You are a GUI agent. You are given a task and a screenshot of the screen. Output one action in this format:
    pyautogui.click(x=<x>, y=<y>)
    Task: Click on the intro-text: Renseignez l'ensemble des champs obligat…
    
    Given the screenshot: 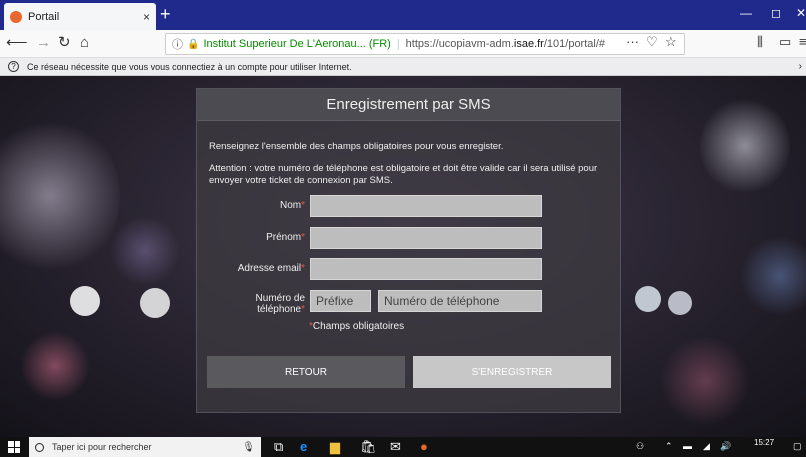 What is the action you would take?
    pyautogui.click(x=356, y=146)
    